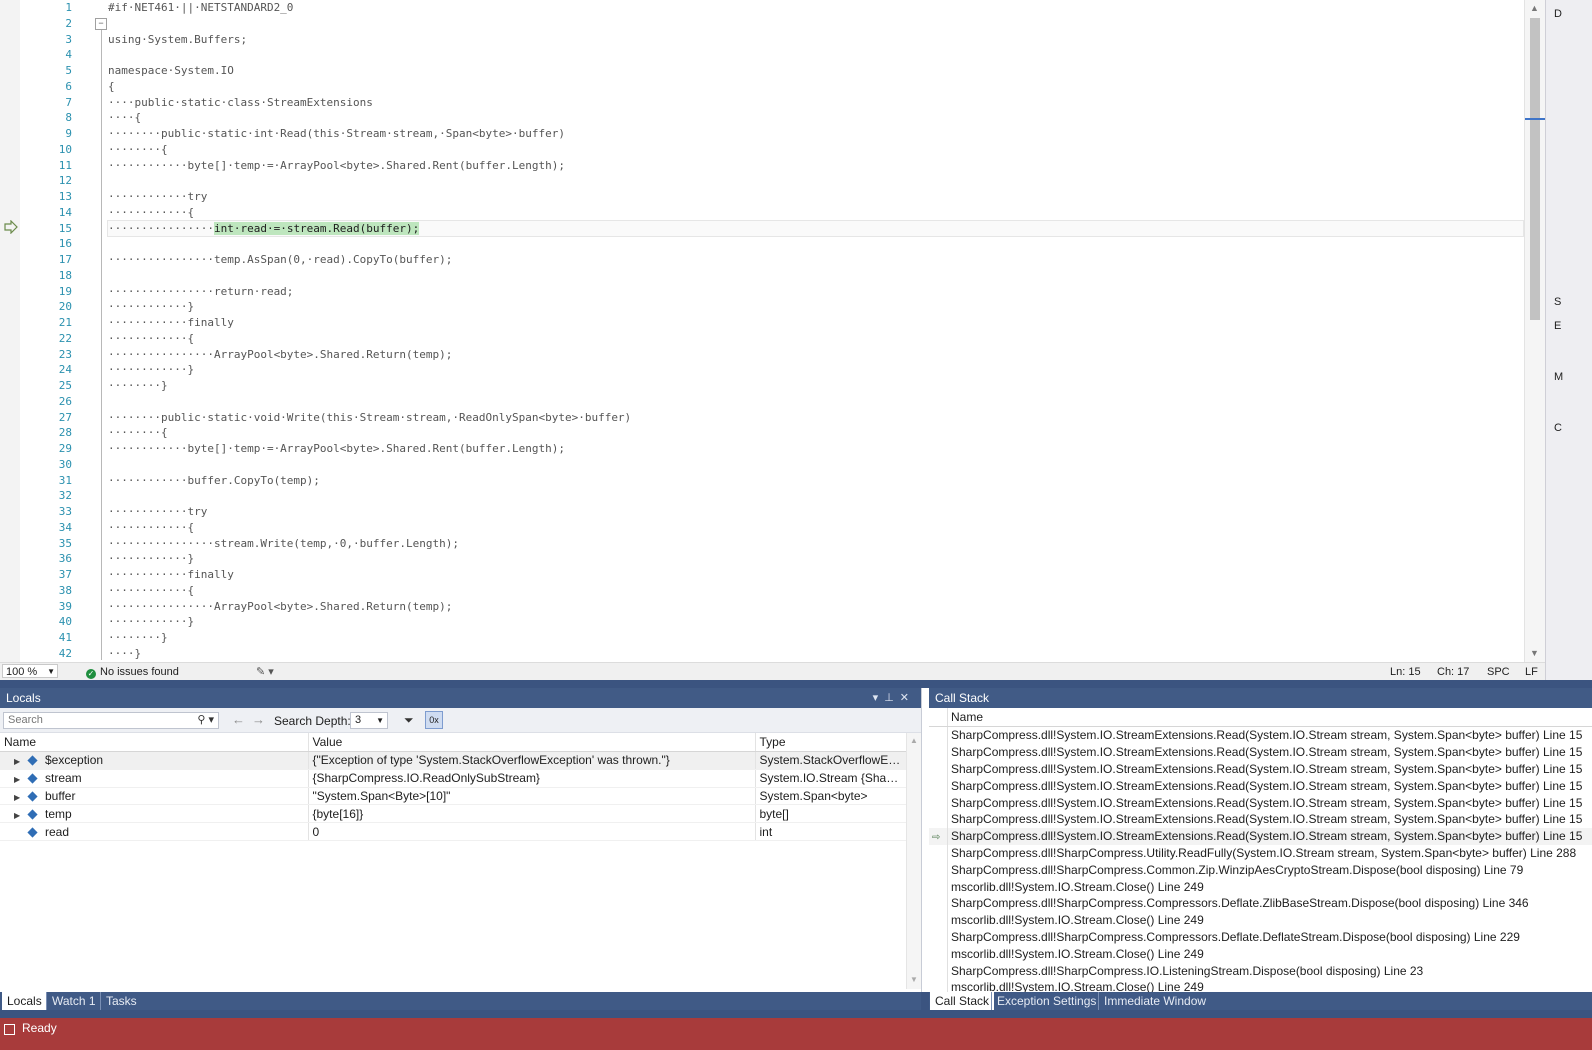 The width and height of the screenshot is (1592, 1050). What do you see at coordinates (914, 740) in the screenshot?
I see `scroll-up-icon: ▲` at bounding box center [914, 740].